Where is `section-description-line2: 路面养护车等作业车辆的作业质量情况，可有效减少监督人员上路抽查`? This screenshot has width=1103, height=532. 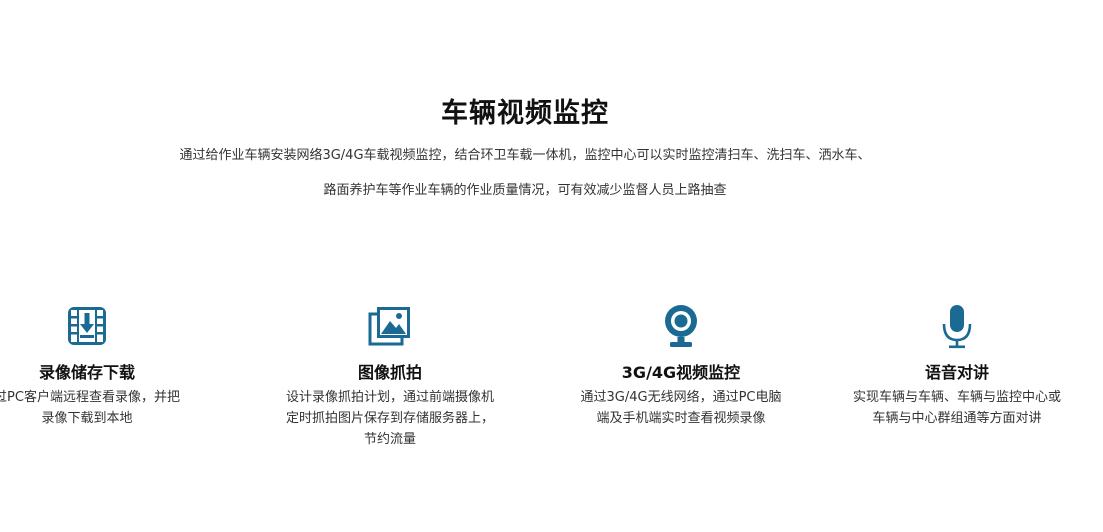
section-description-line2: 路面养护车等作业车辆的作业质量情况，可有效减少监督人员上路抽查 is located at coordinates (525, 190).